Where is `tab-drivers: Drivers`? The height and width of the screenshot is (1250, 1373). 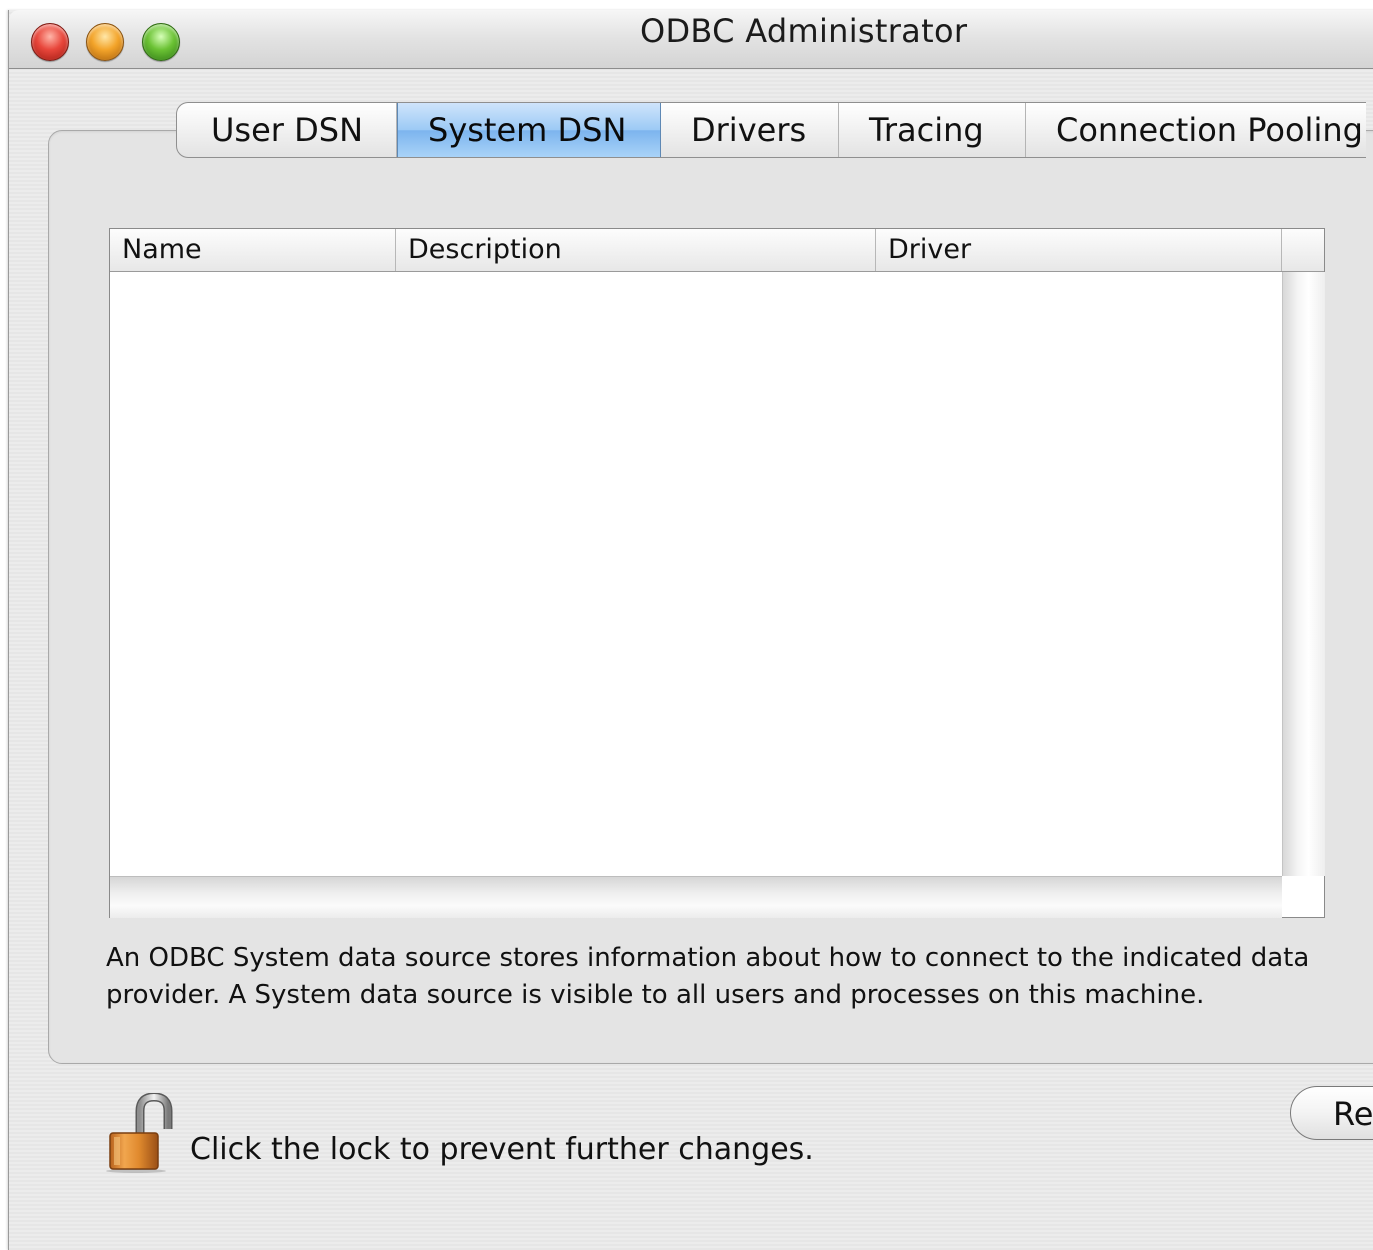
tab-drivers: Drivers is located at coordinates (750, 130).